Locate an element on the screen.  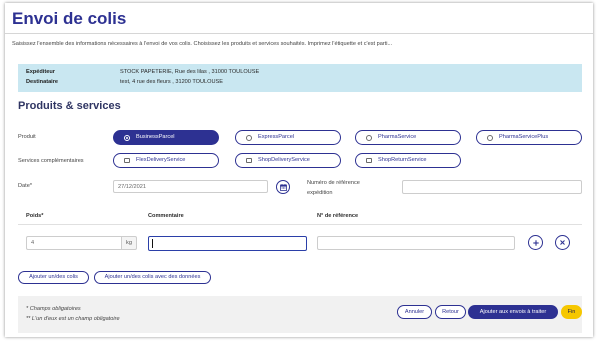
weight-unit: kg is located at coordinates (129, 243).